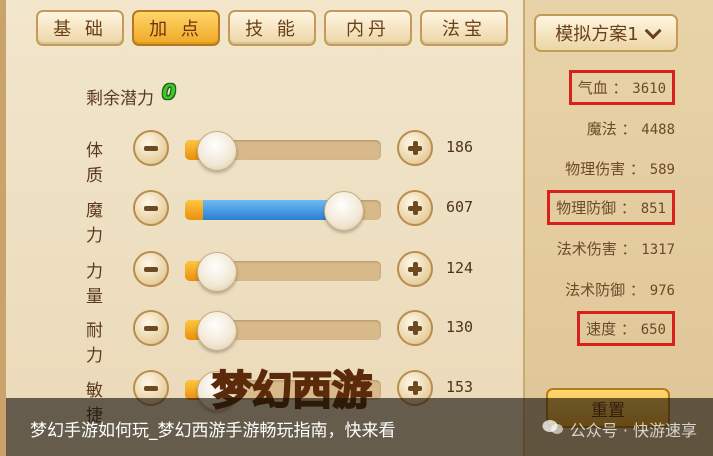  Describe the element at coordinates (176, 28) in the screenshot. I see `tab-add-points: 加 点` at that location.